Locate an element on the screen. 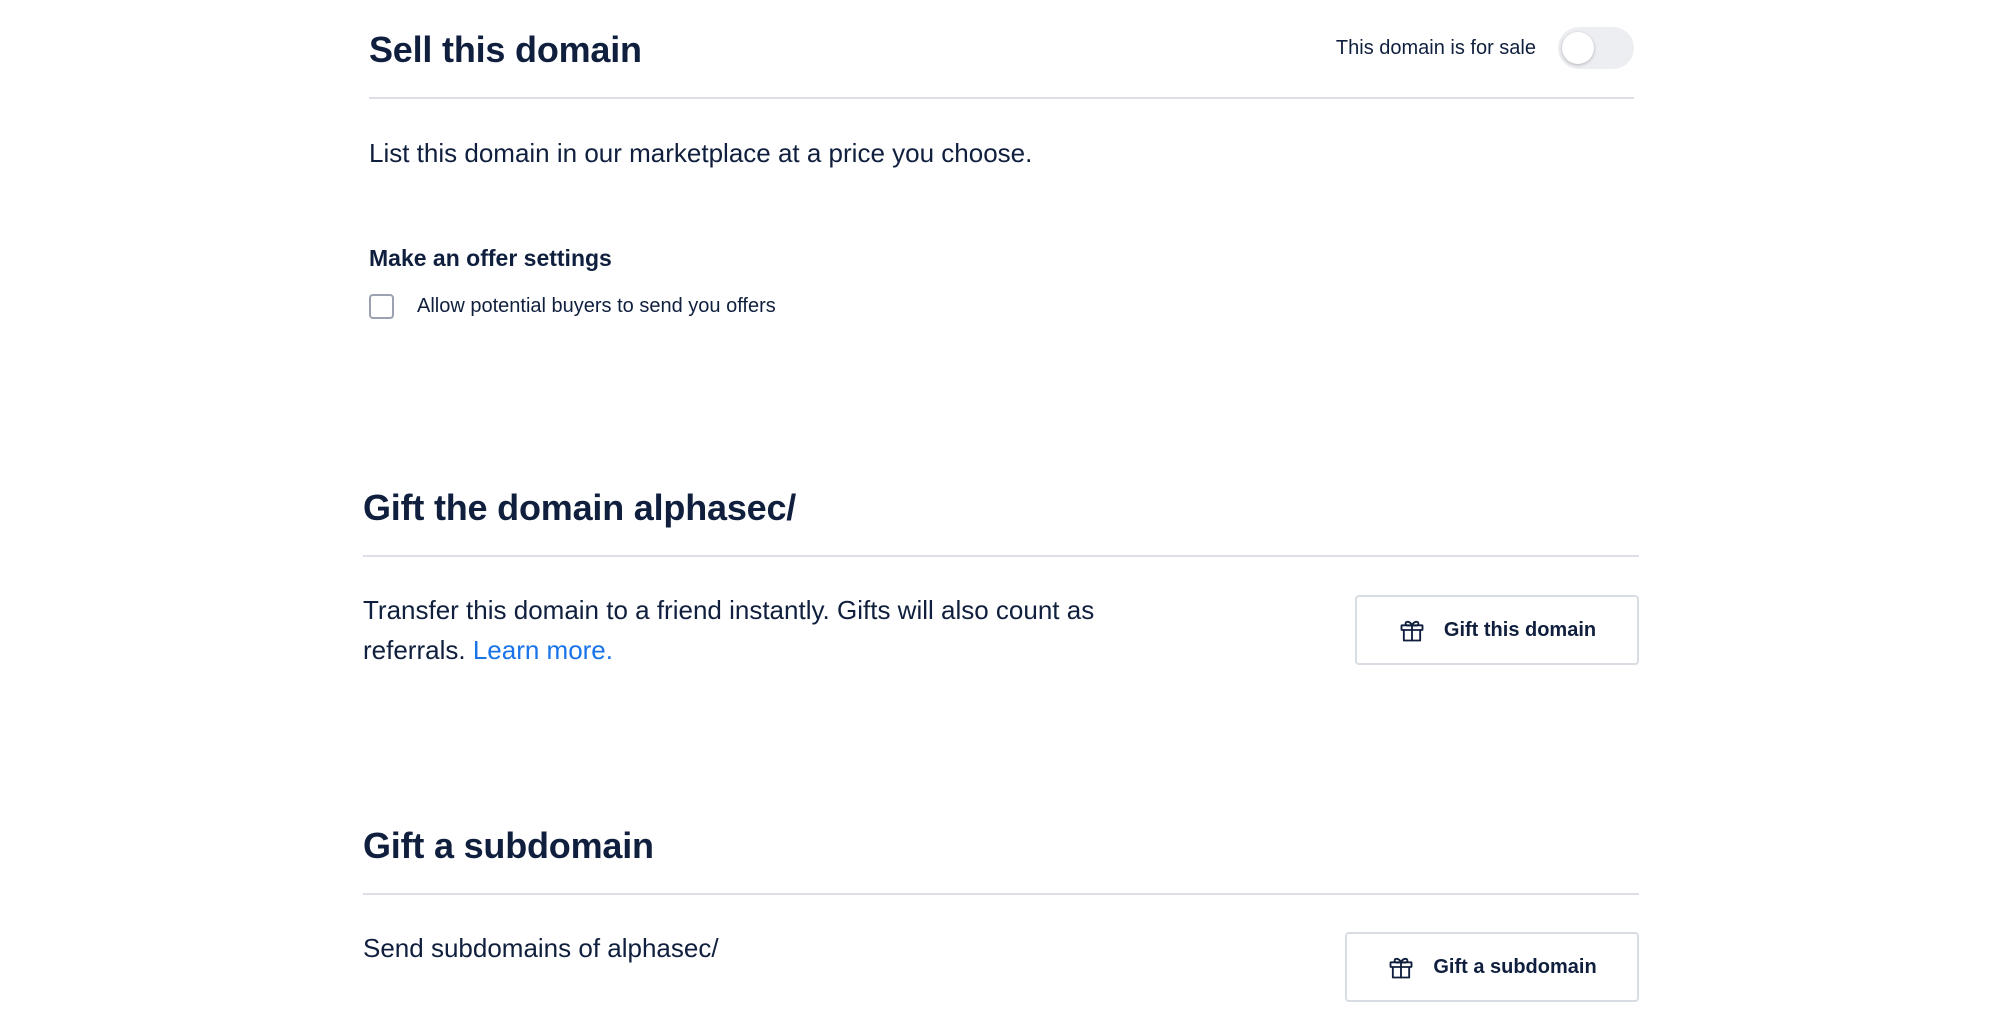 The image size is (2000, 1014). gift-subdomain-description: Send subdomains of alphasec/ is located at coordinates (541, 948).